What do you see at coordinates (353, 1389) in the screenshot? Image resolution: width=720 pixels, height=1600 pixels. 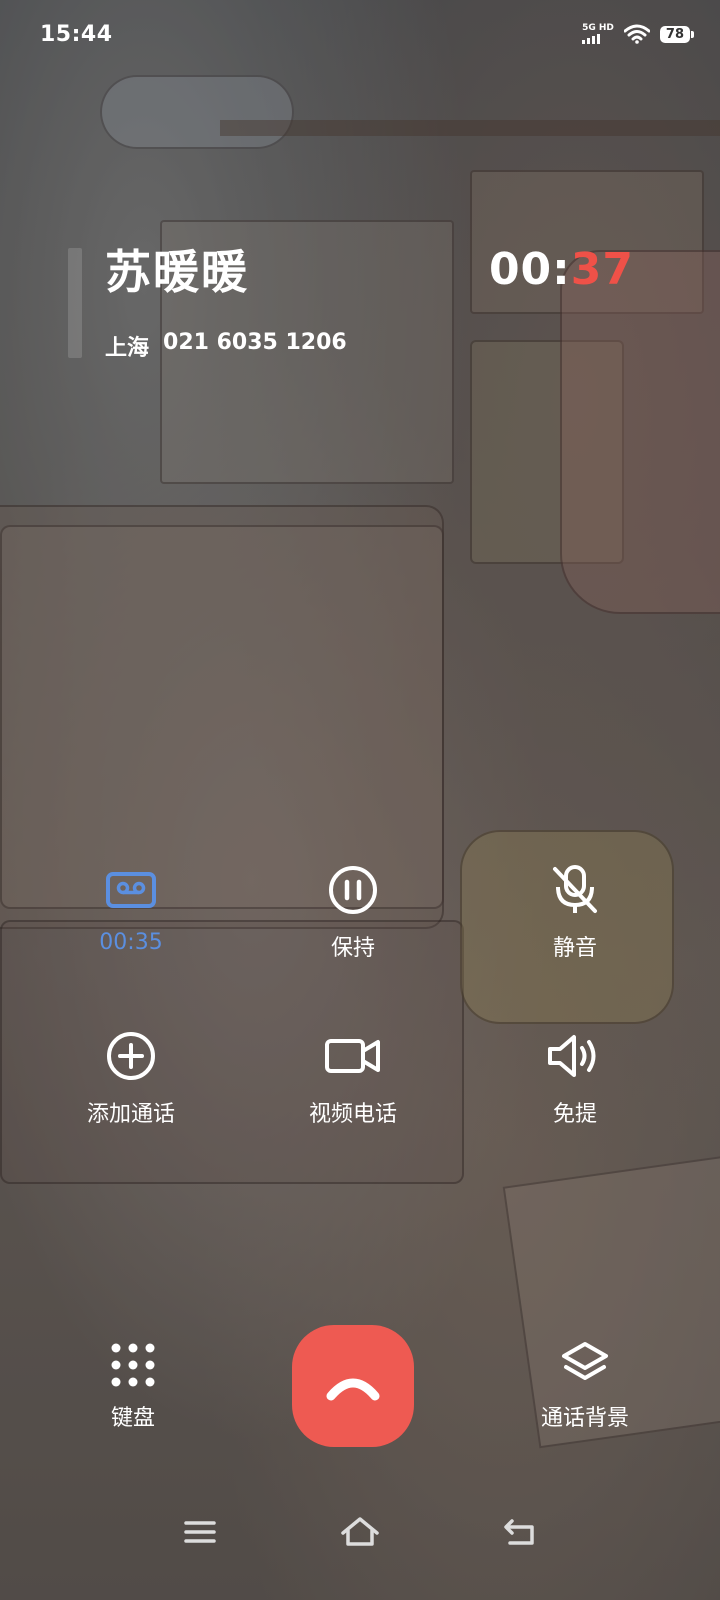 I see `end-call-icon` at bounding box center [353, 1389].